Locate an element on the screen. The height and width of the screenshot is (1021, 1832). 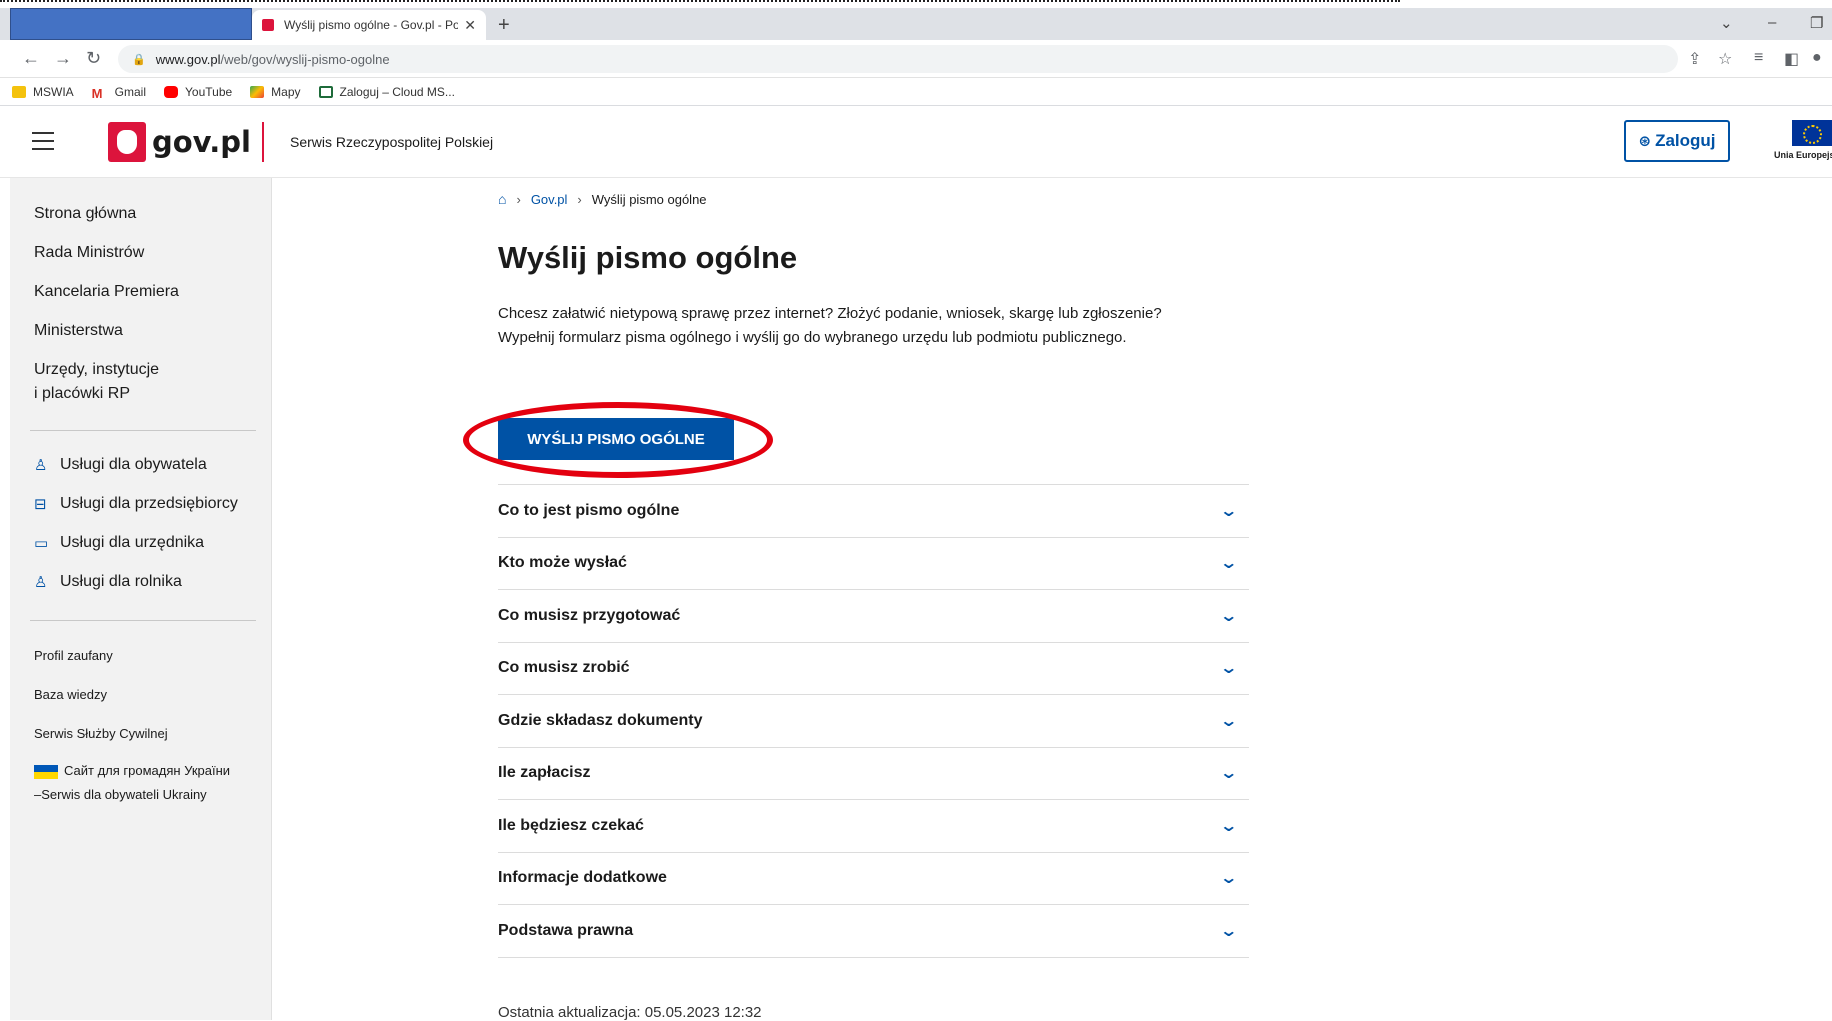
sidebar-divider is located at coordinates (143, 620).